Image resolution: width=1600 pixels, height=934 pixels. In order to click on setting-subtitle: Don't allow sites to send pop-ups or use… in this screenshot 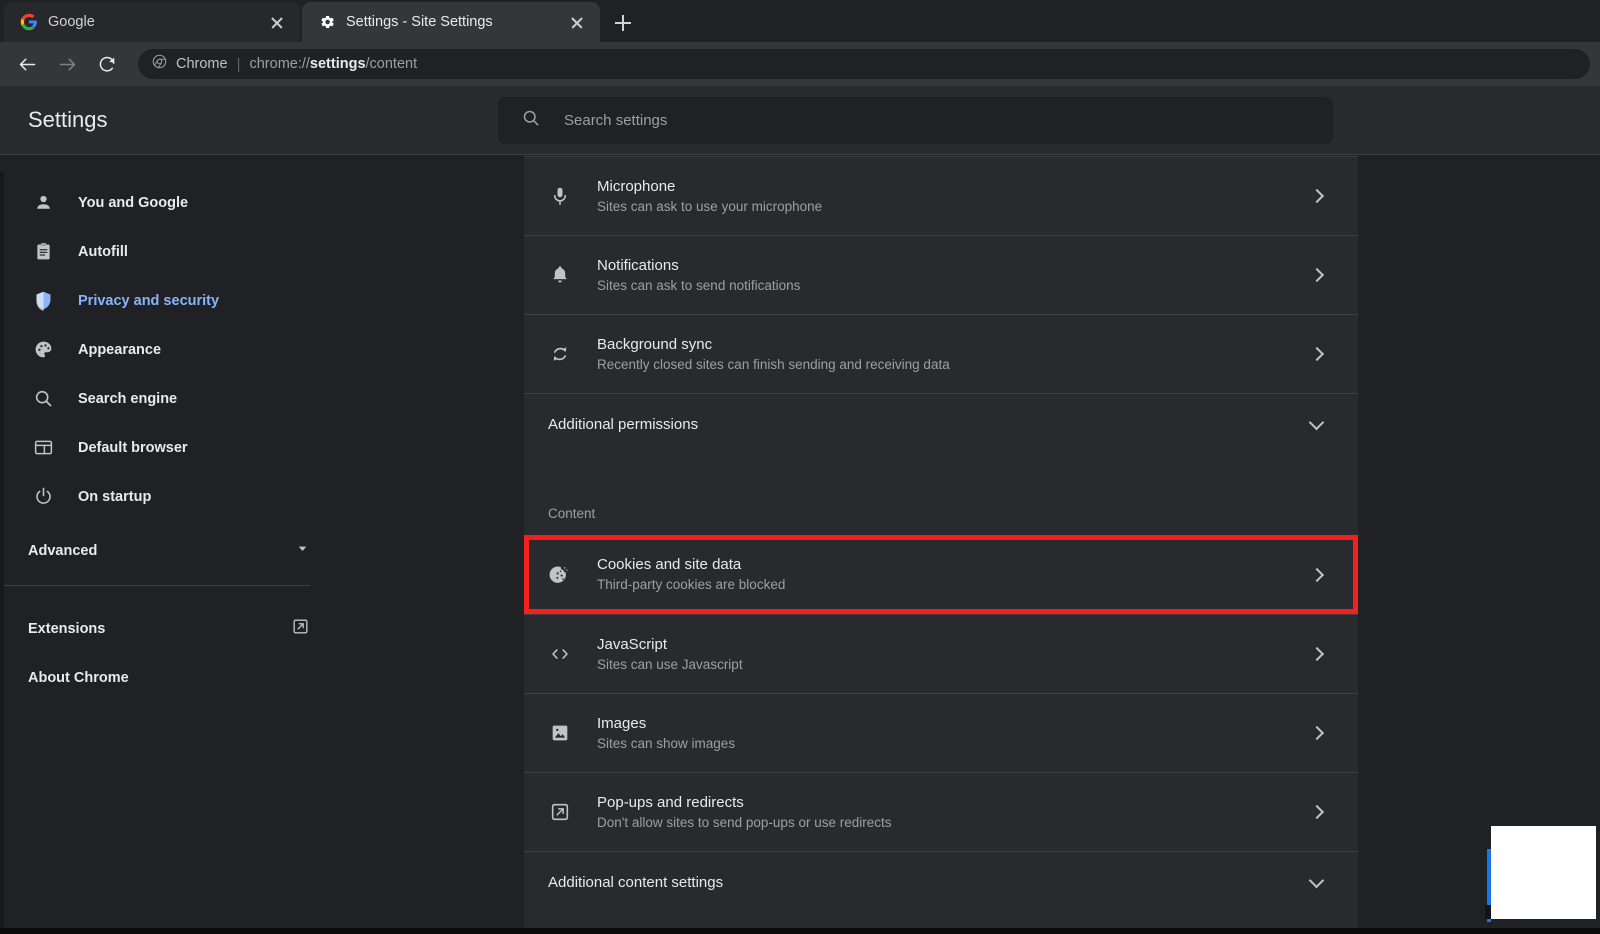, I will do `click(744, 822)`.